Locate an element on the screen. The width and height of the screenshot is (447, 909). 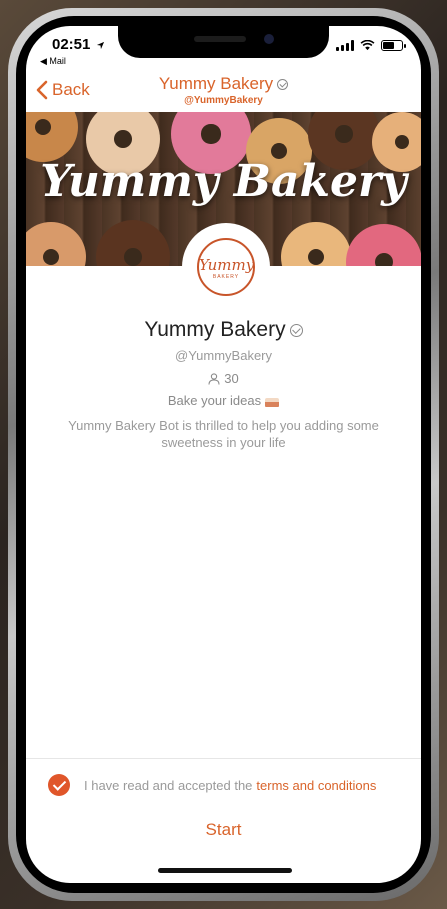
bot-avatar: Yummy BAKERY is located at coordinates (226, 267).